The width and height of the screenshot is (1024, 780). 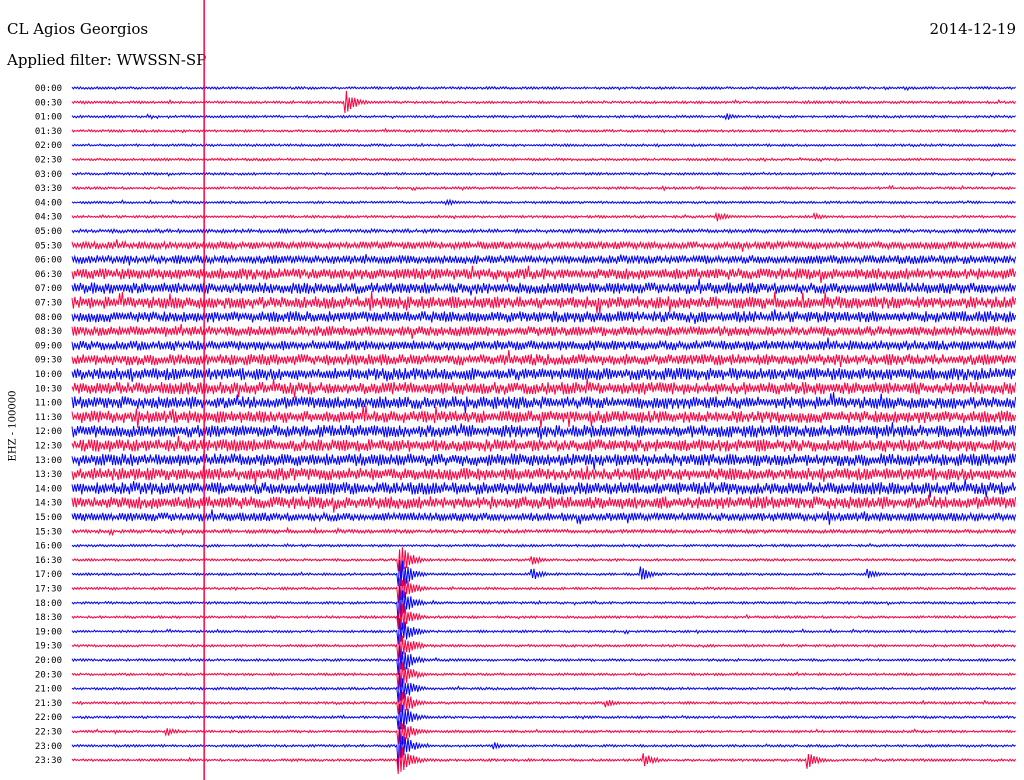 What do you see at coordinates (543, 675) in the screenshot?
I see `trace-row-2030` at bounding box center [543, 675].